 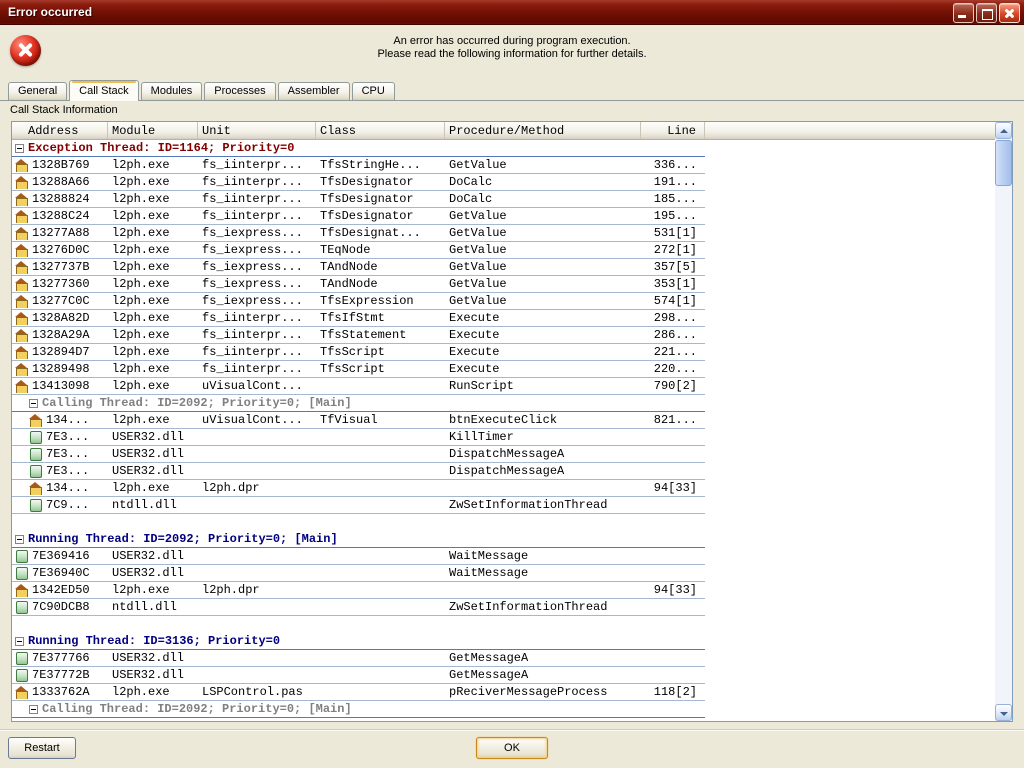 I want to click on scroll-down-button, so click(x=1003, y=712).